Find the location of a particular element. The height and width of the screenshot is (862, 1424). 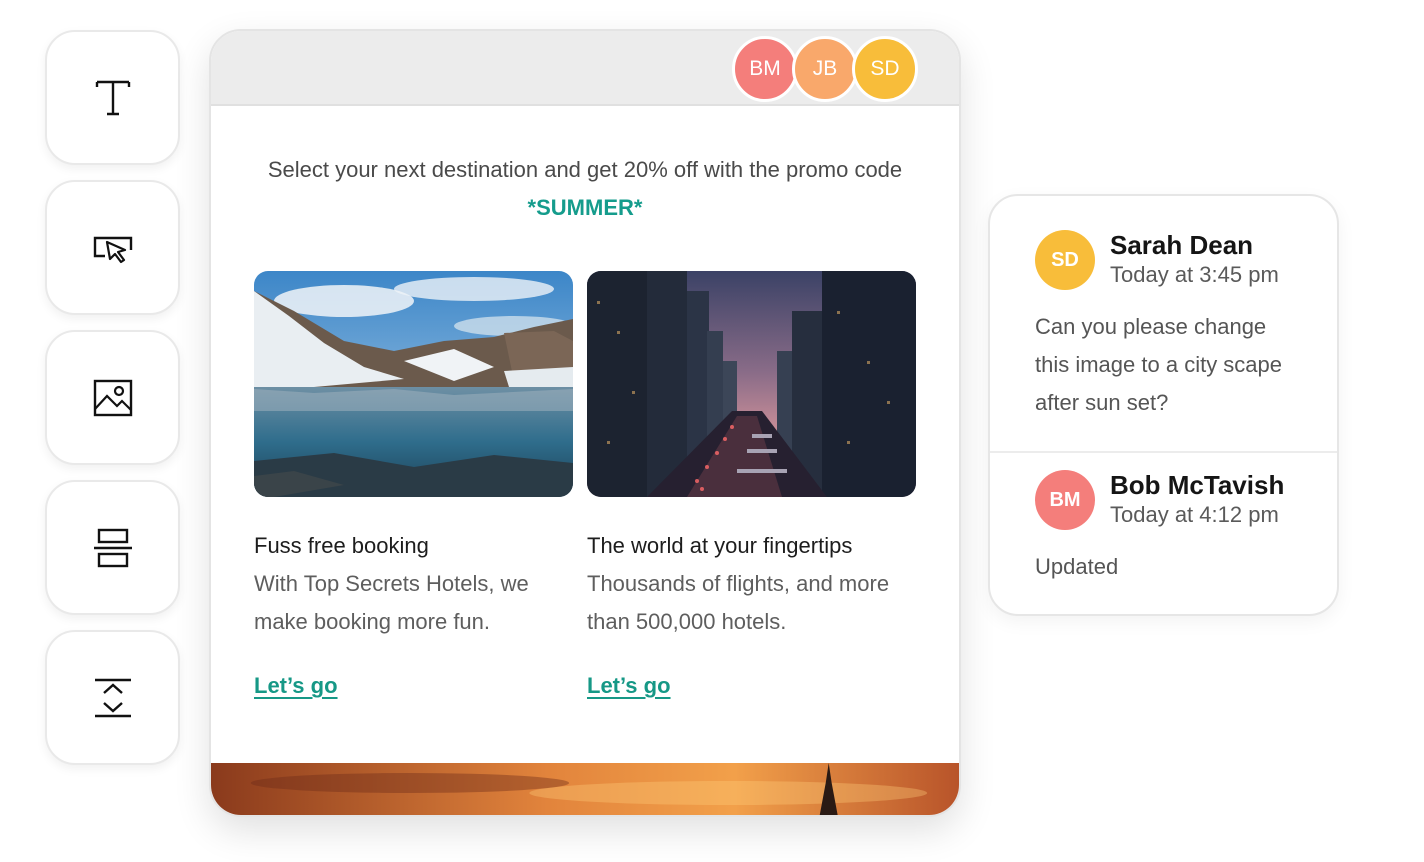

glacier-lake-photo is located at coordinates (413, 384).